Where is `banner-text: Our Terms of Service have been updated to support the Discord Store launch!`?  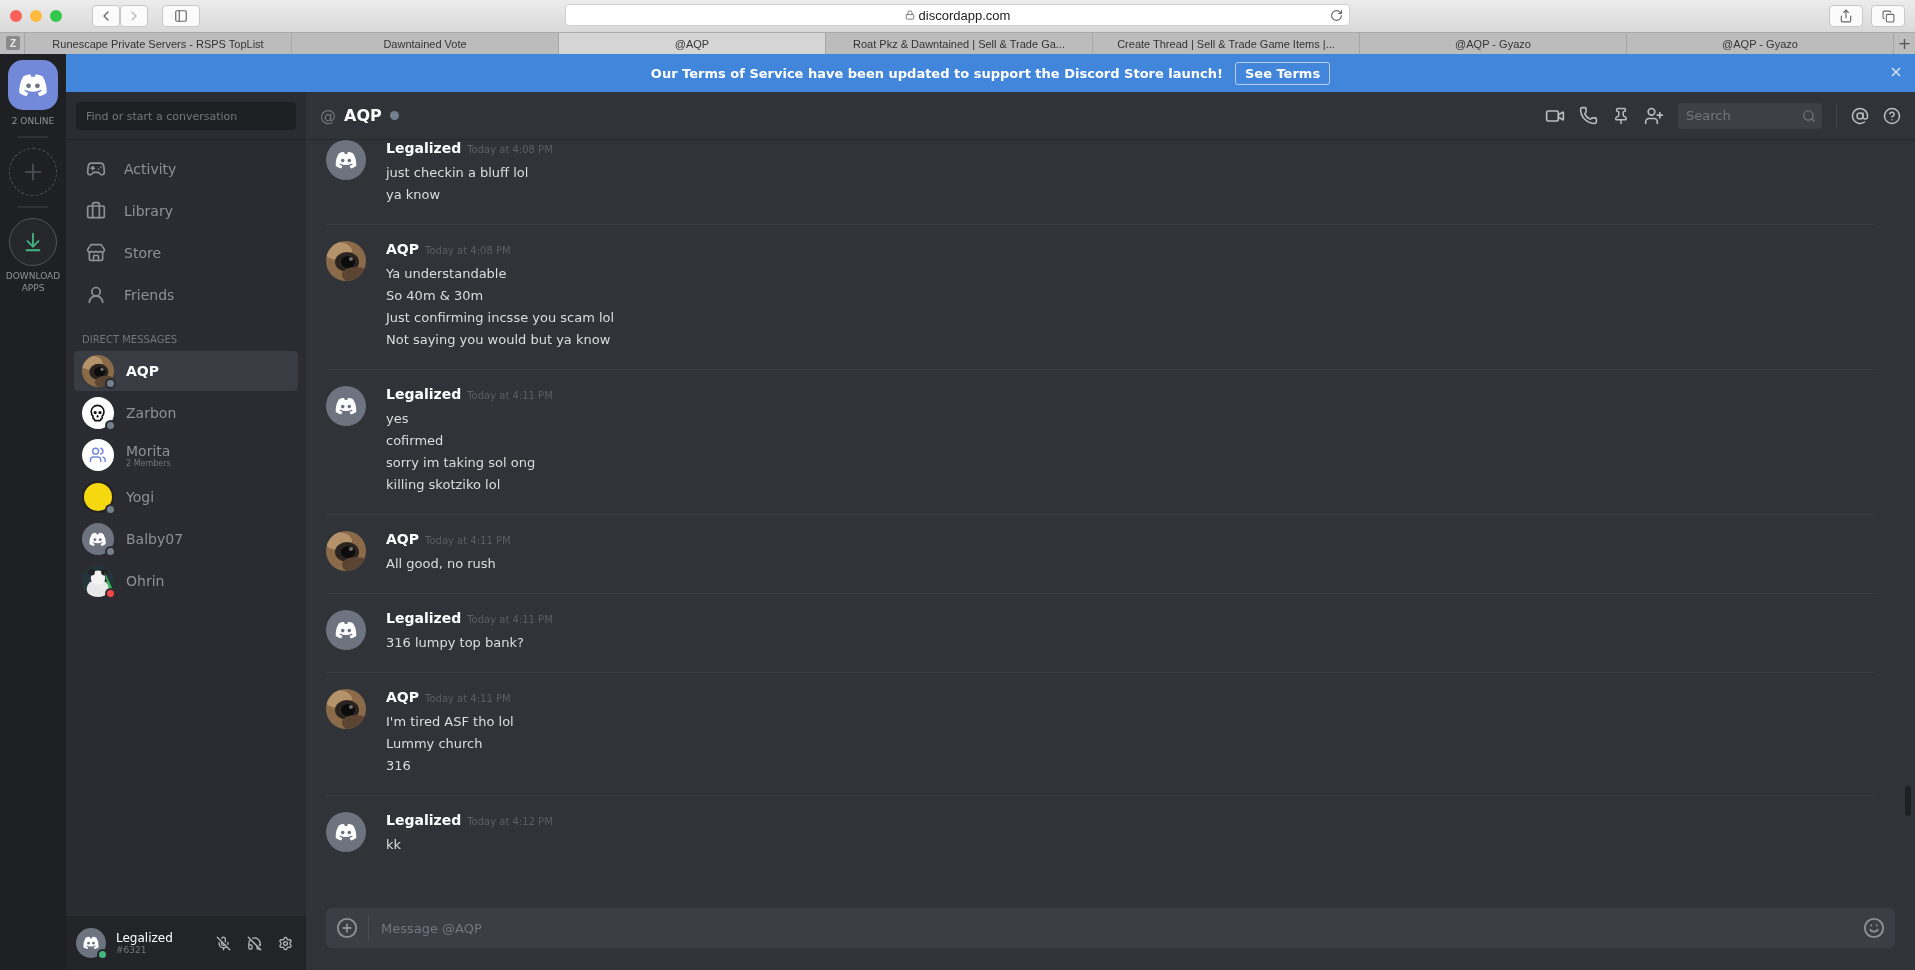 banner-text: Our Terms of Service have been updated to support the Discord Store launch! is located at coordinates (936, 73).